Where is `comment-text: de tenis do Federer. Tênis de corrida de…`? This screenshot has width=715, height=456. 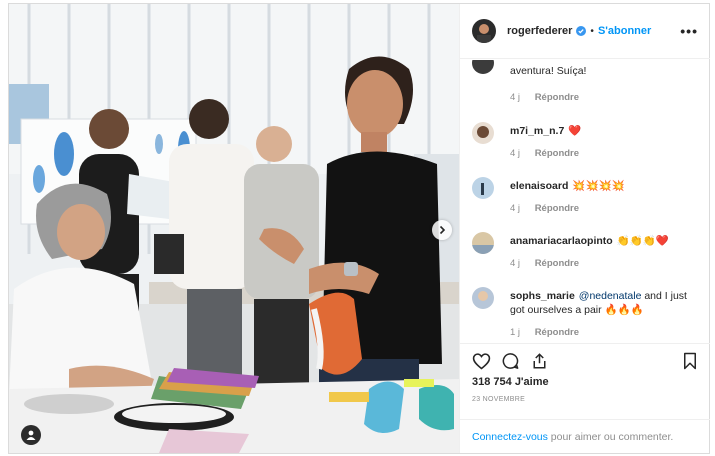 comment-text: de tenis do Federer. Tênis de corrida de… is located at coordinates (603, 68).